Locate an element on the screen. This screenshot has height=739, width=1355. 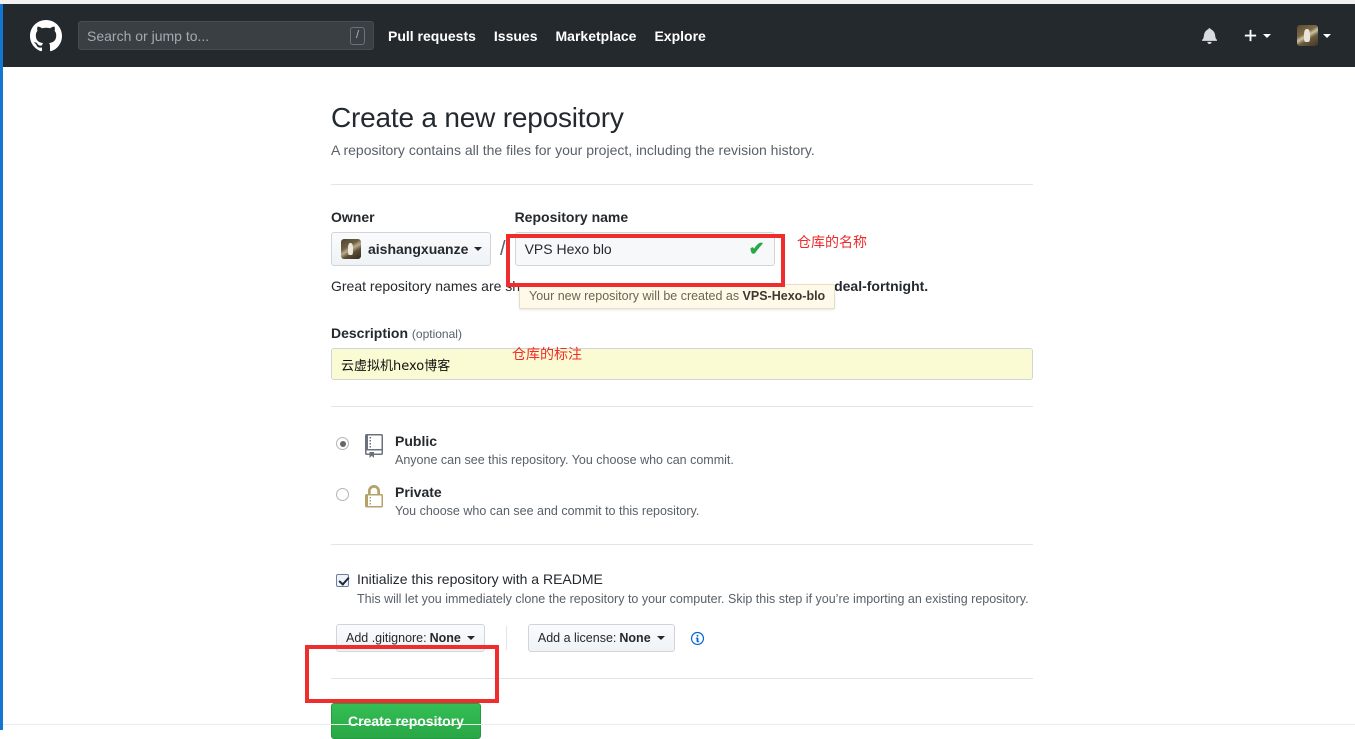
owner-select: aishangxuanze is located at coordinates (411, 249).